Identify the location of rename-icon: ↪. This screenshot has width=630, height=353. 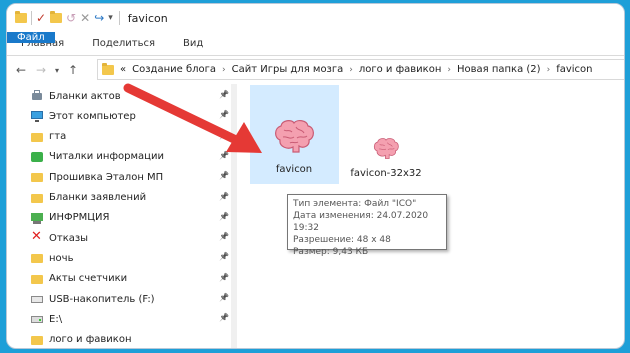
(99, 18).